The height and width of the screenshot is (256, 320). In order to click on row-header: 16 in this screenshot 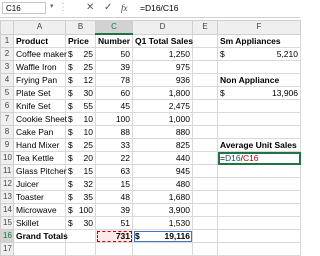, I will do `click(7, 236)`.